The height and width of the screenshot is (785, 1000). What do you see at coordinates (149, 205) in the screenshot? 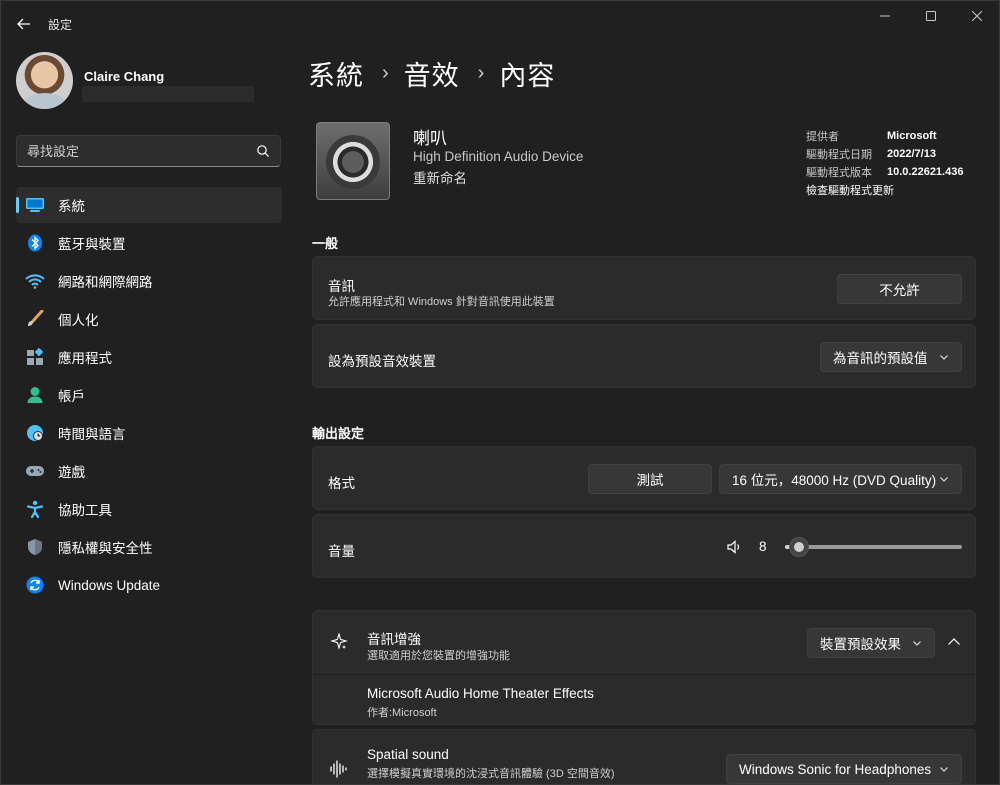
I see `sidebar-item-system: 系統` at bounding box center [149, 205].